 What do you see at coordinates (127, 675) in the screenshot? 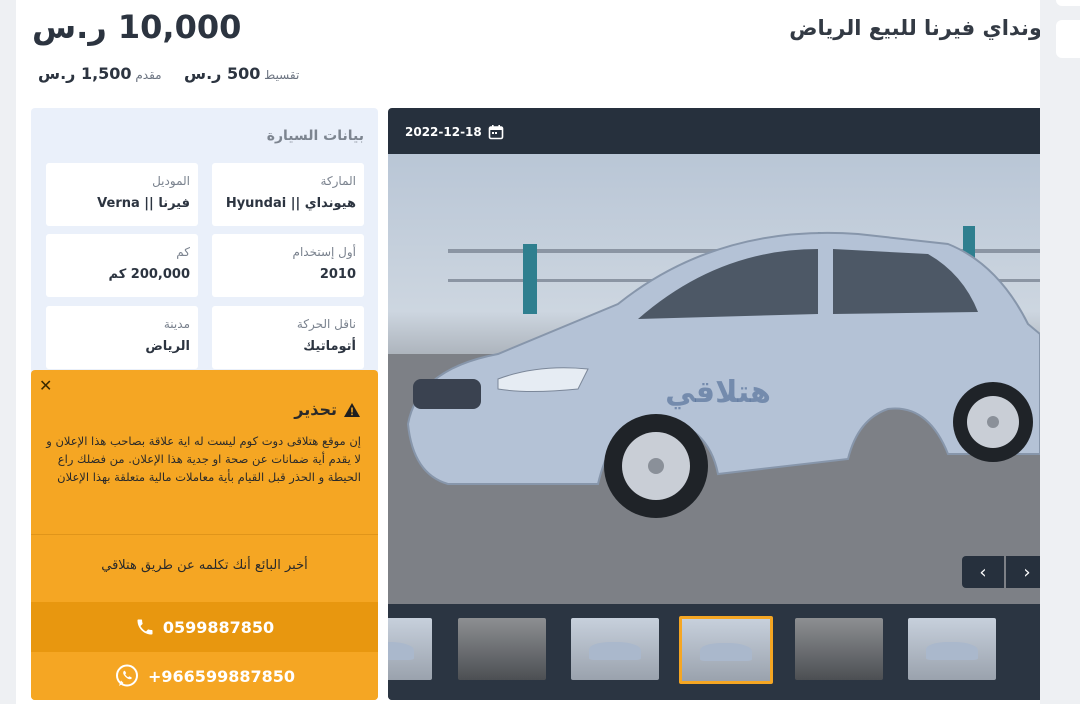
I see `whatsapp-icon` at bounding box center [127, 675].